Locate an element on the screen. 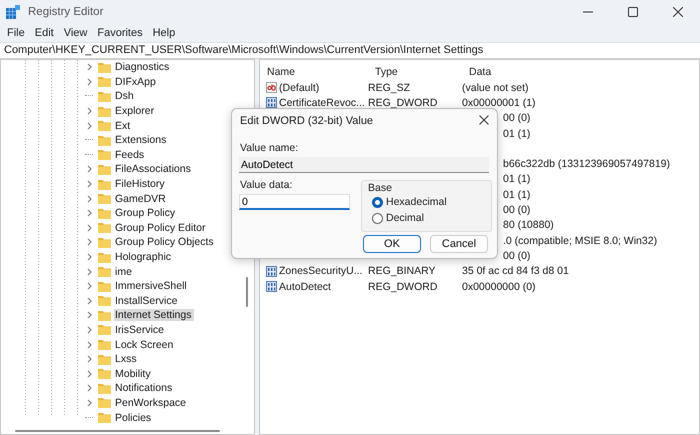  menu-item: View is located at coordinates (75, 32).